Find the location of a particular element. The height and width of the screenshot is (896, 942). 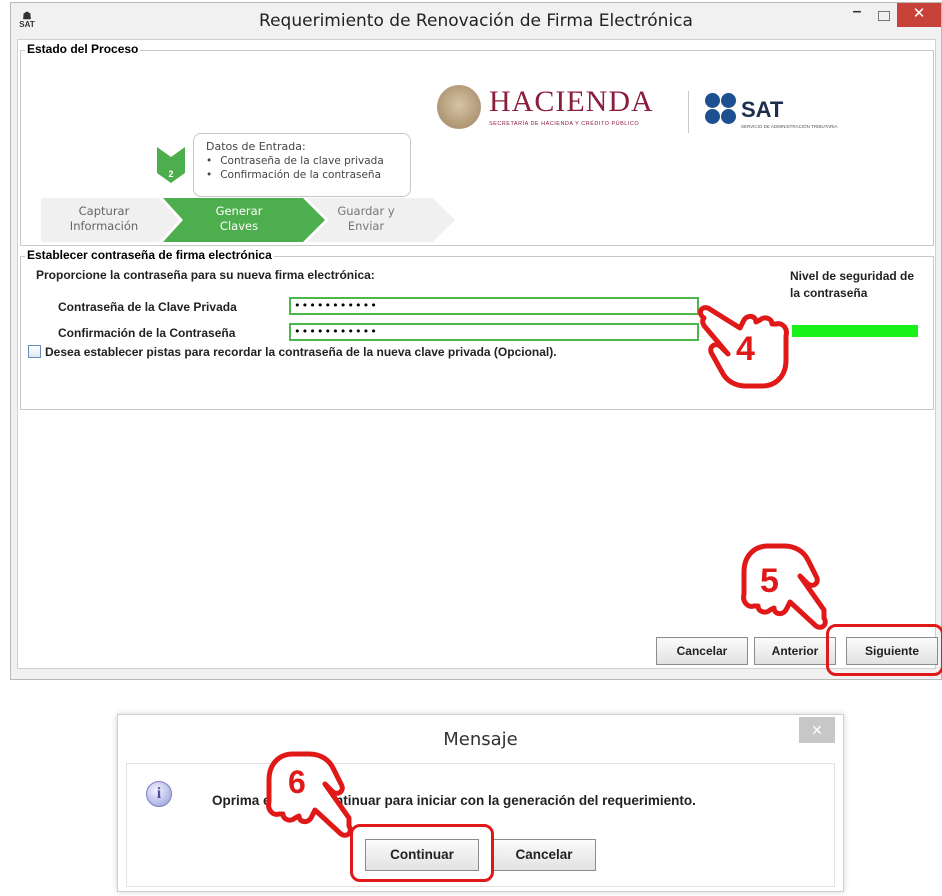

hacienda-logo-text: HACIENDA is located at coordinates (571, 101).